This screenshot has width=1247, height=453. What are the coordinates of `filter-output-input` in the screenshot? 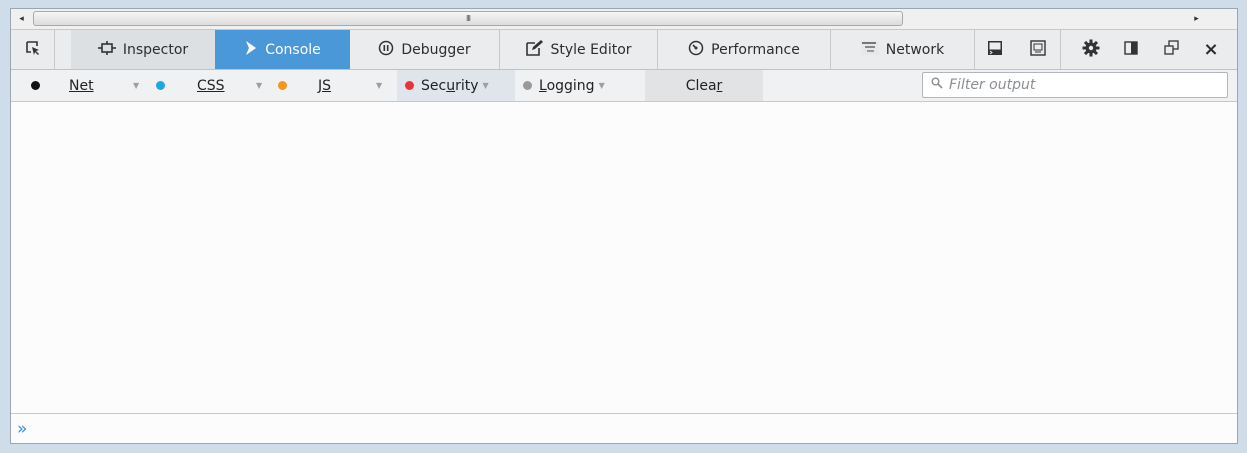 It's located at (1076, 85).